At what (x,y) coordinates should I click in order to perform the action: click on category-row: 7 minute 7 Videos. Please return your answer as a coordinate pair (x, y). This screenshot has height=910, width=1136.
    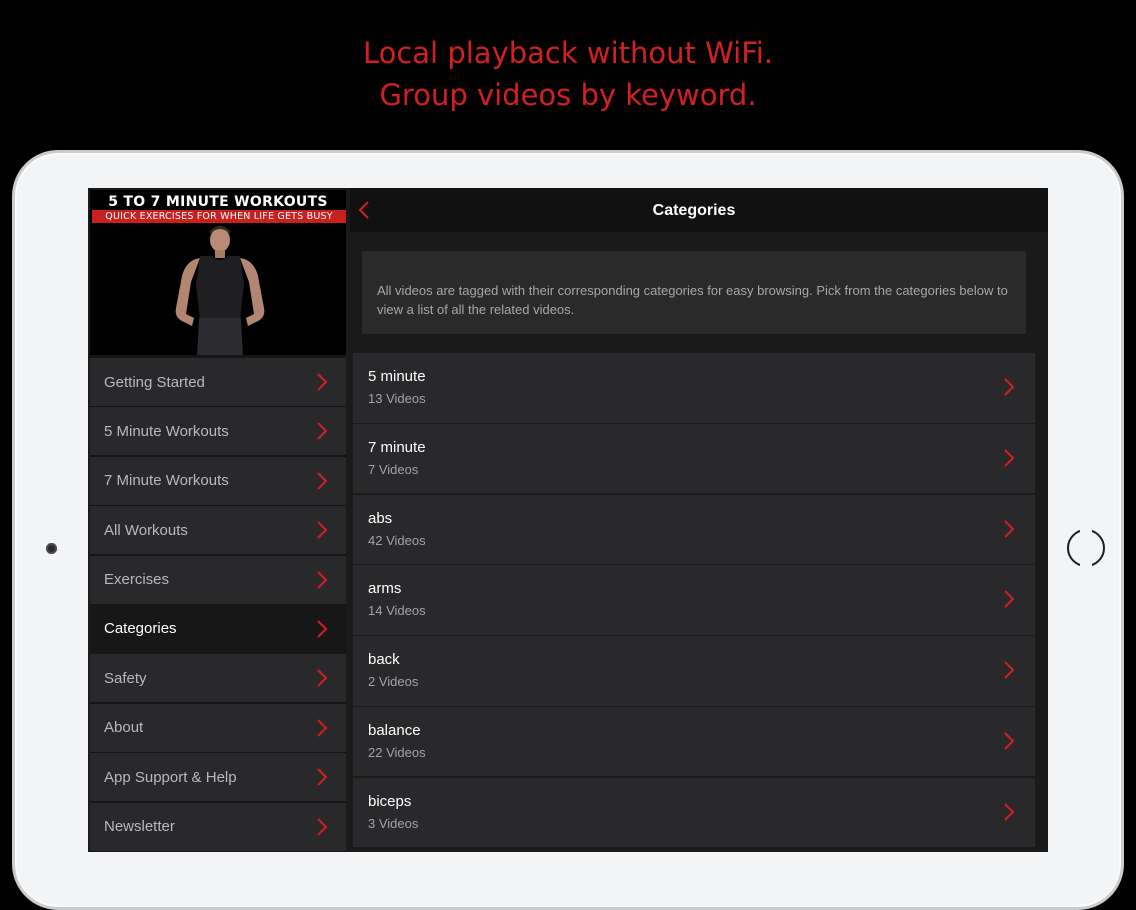
    Looking at the image, I should click on (694, 458).